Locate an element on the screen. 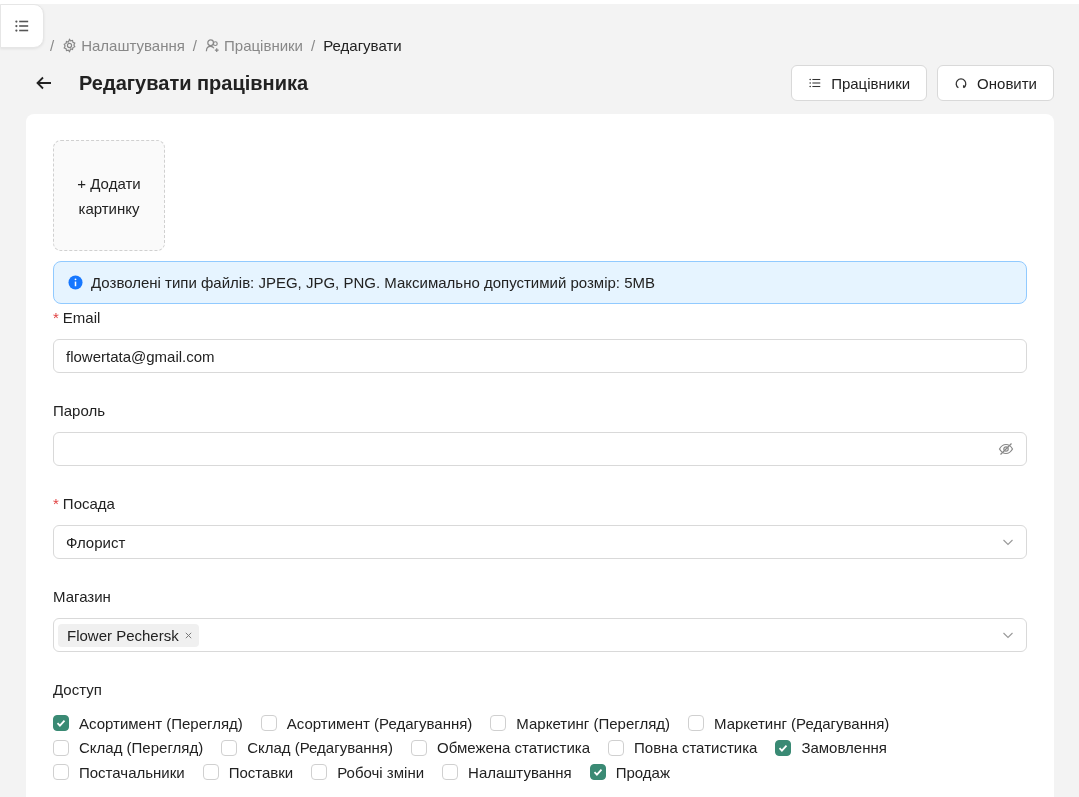 The width and height of the screenshot is (1079, 797). checkbox-label: Склад (Перегляд) is located at coordinates (141, 748).